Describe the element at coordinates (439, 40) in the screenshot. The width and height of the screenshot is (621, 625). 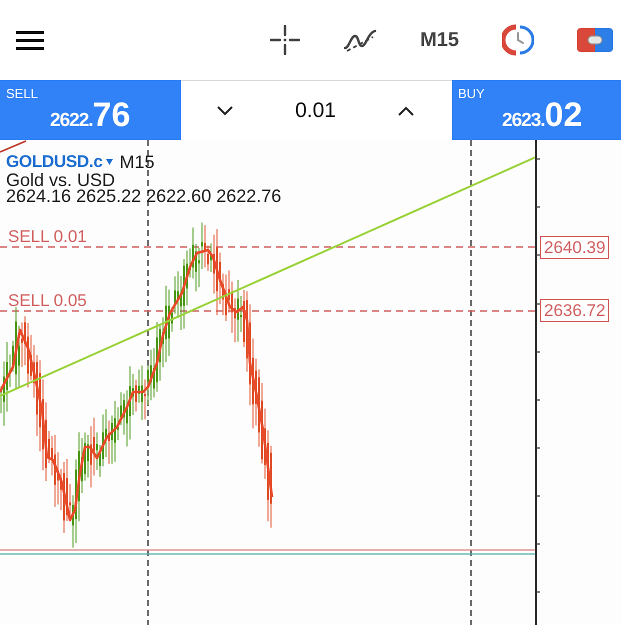
I see `timeframe-button: M15` at that location.